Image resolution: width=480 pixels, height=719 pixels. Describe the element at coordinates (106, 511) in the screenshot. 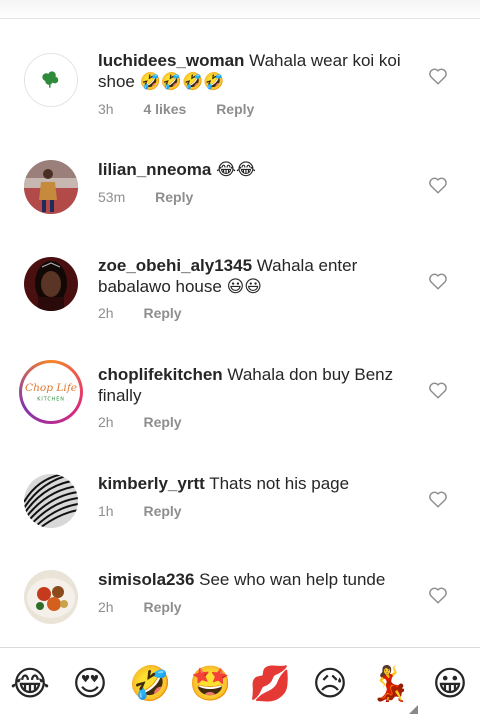

I see `comment-time: 1h` at that location.